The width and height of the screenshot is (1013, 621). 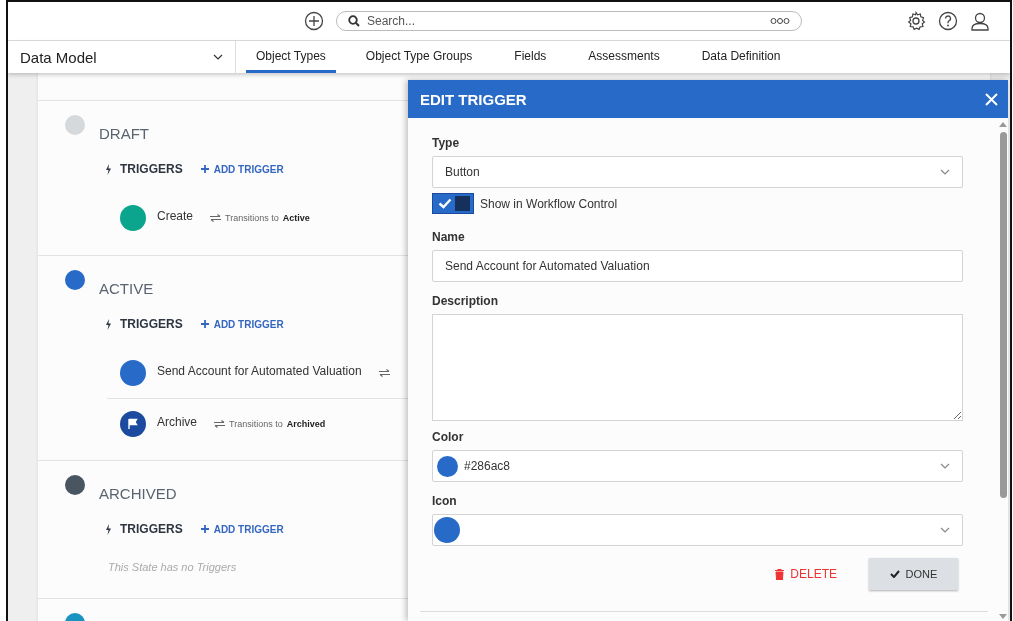 I want to click on close-button, so click(x=991, y=99).